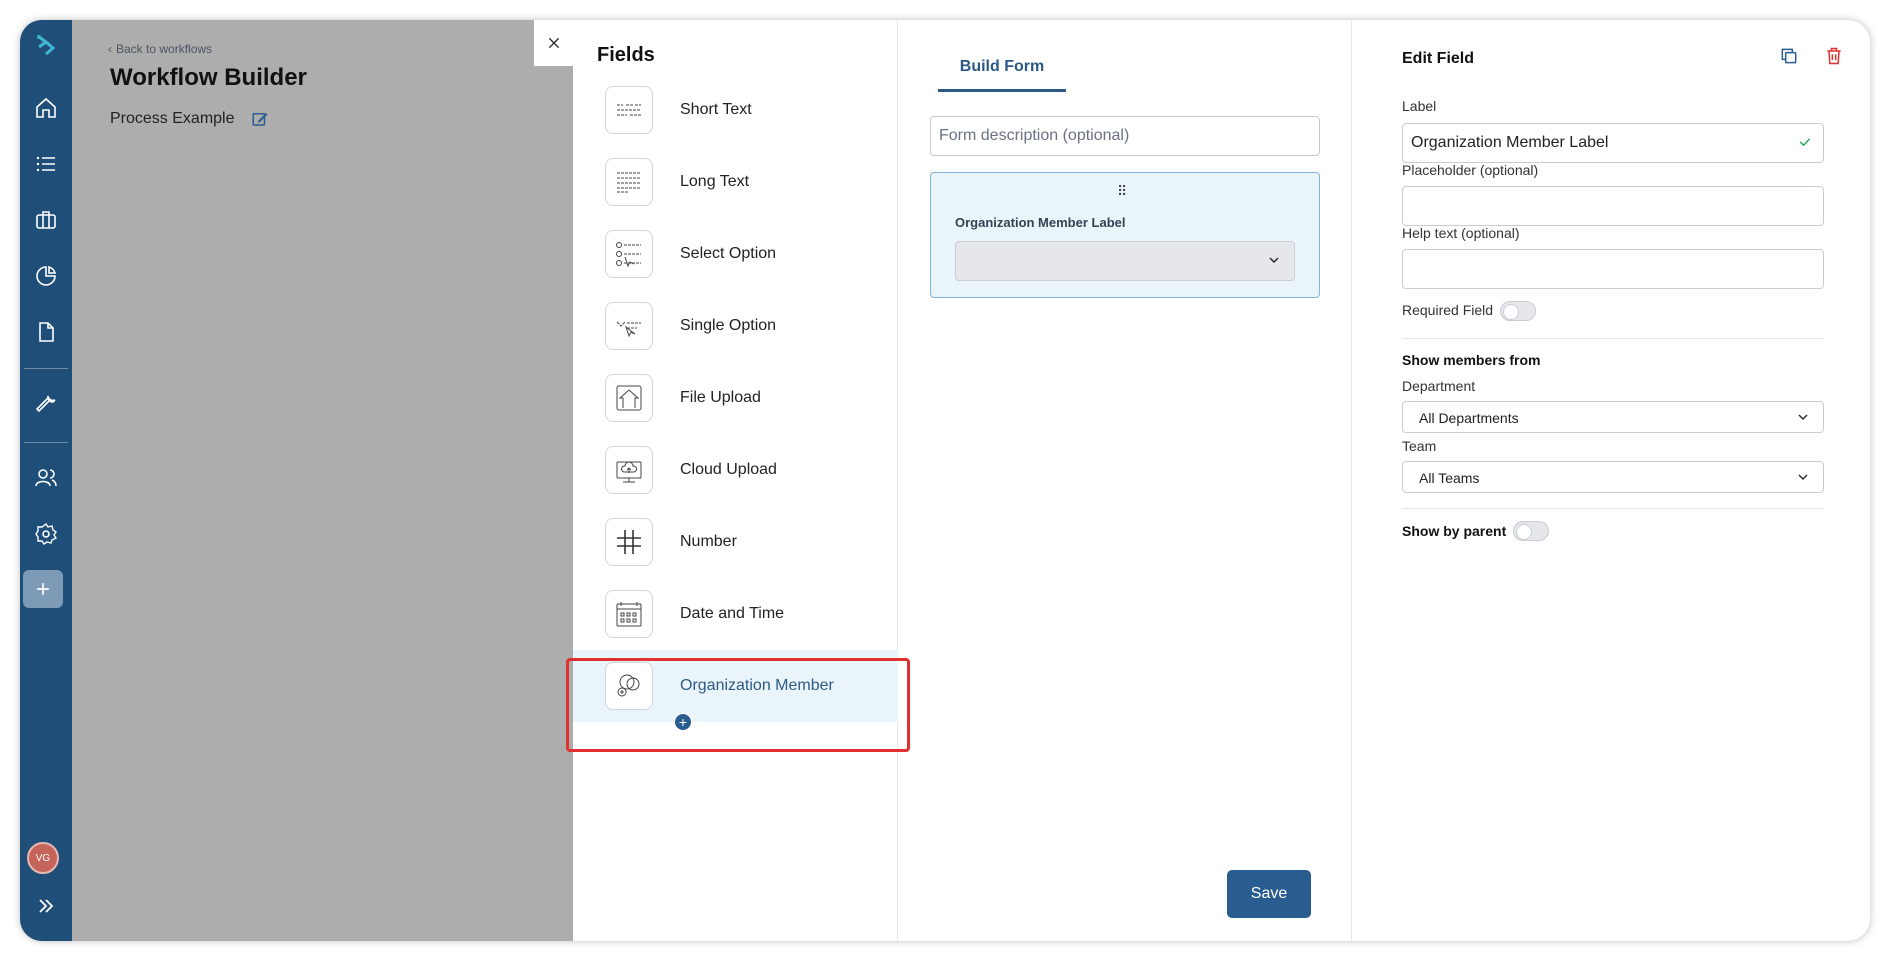 The width and height of the screenshot is (1890, 961). Describe the element at coordinates (629, 110) in the screenshot. I see `short-text-icon` at that location.